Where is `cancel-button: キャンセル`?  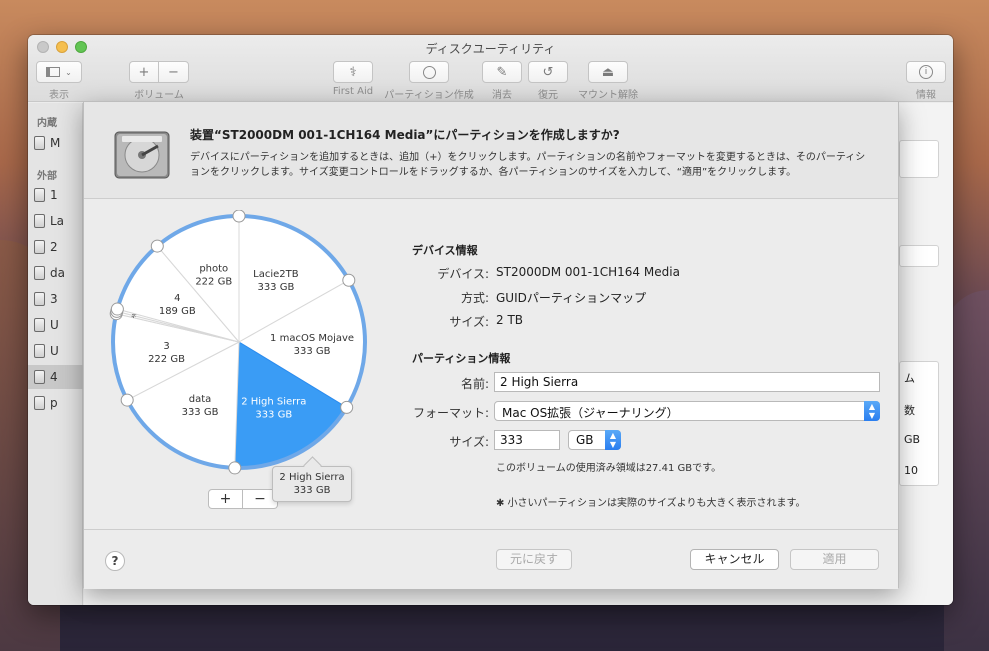
cancel-button: キャンセル is located at coordinates (734, 559).